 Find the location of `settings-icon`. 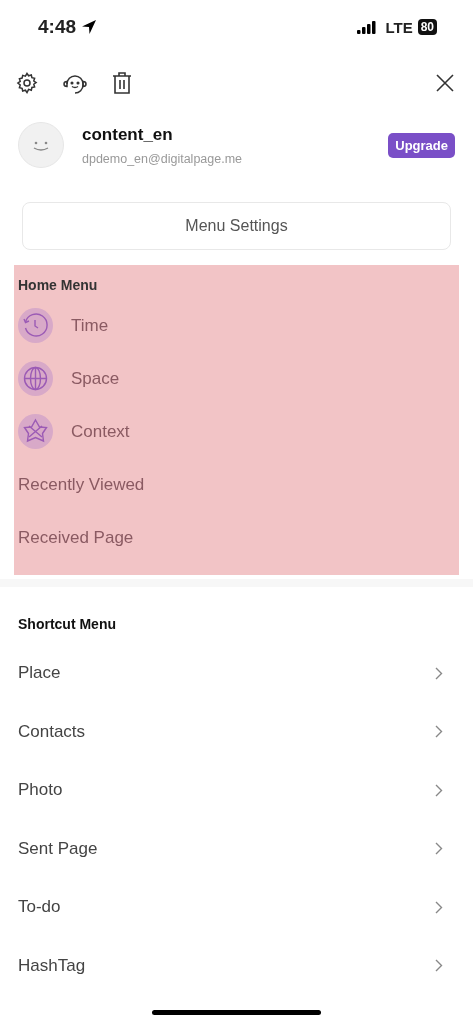

settings-icon is located at coordinates (27, 83).